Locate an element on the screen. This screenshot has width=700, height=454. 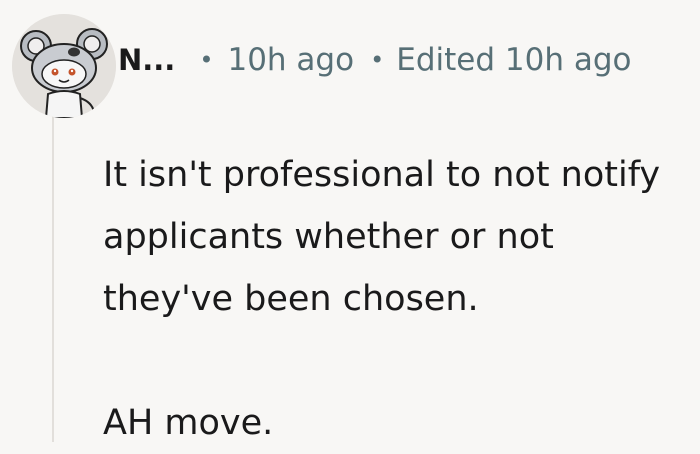
thread-line is located at coordinates (53, 277).